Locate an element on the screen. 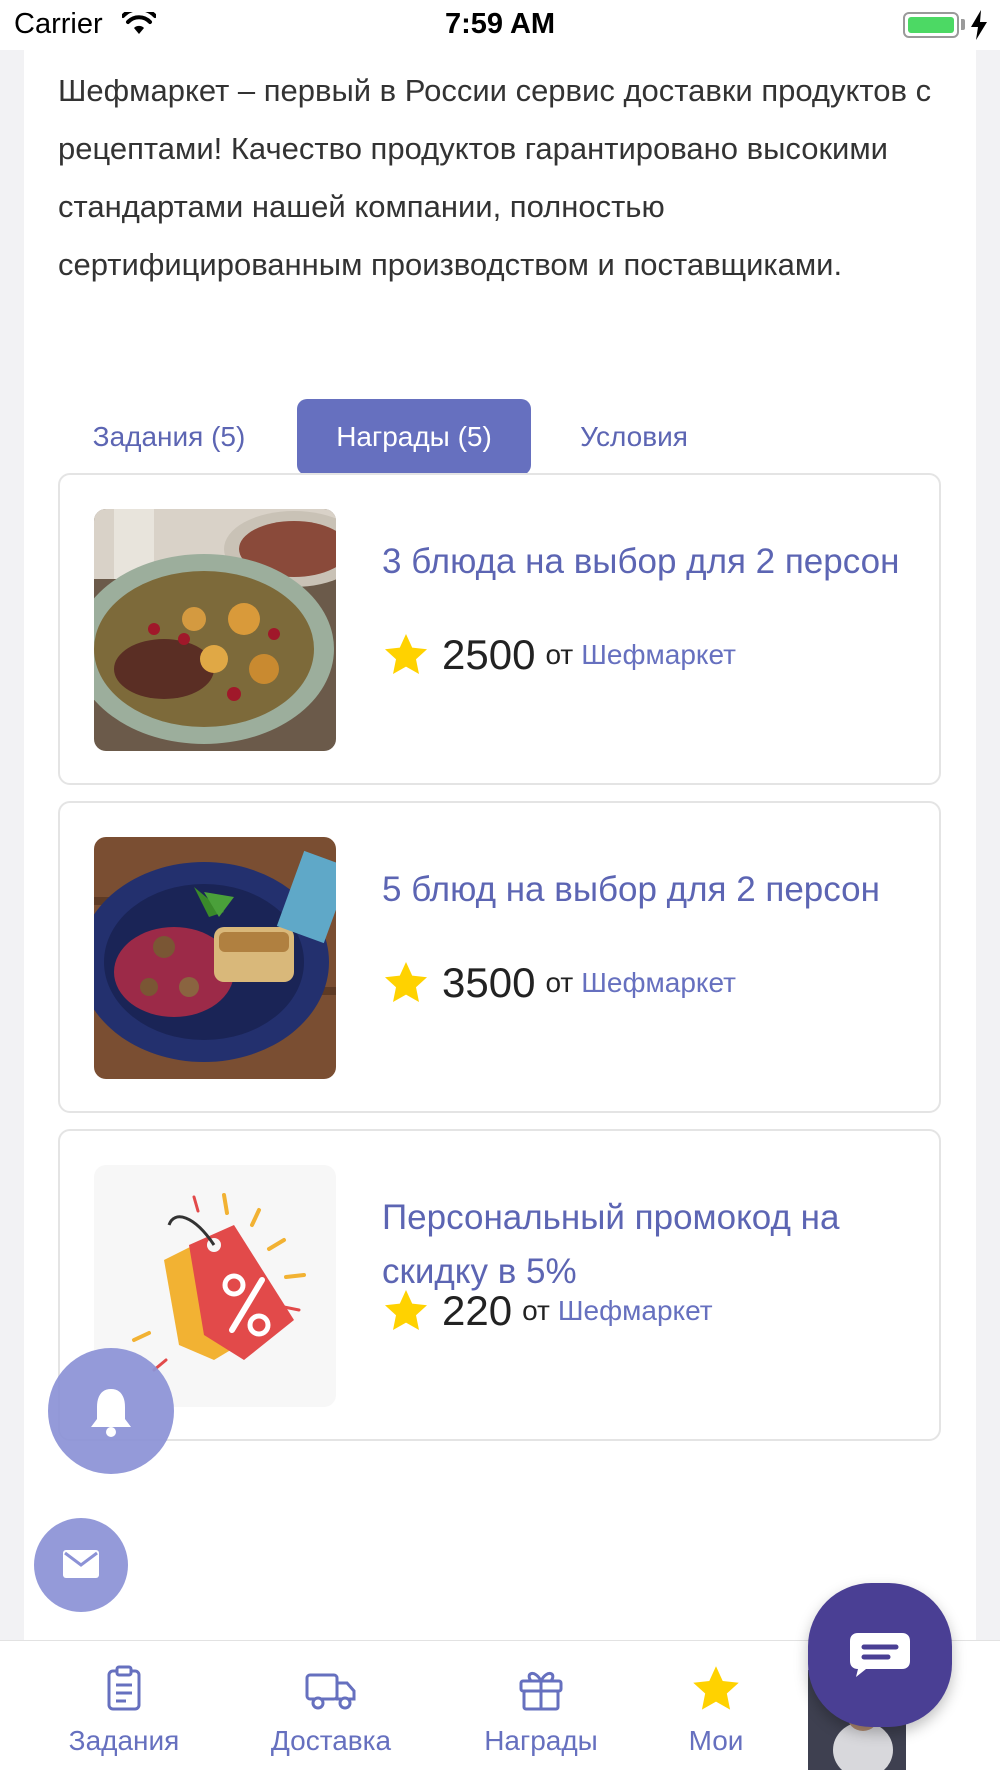 The image size is (1000, 1778). tabbar-item-delivery: Доставка is located at coordinates (331, 1709).